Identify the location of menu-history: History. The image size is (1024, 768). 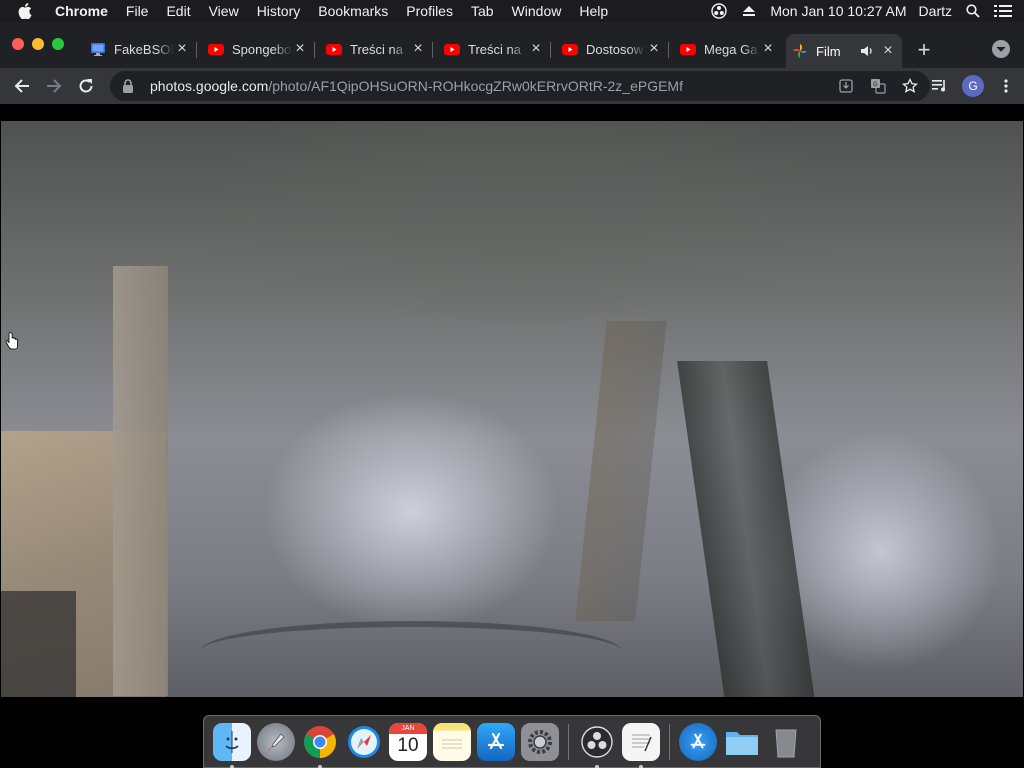
(279, 11).